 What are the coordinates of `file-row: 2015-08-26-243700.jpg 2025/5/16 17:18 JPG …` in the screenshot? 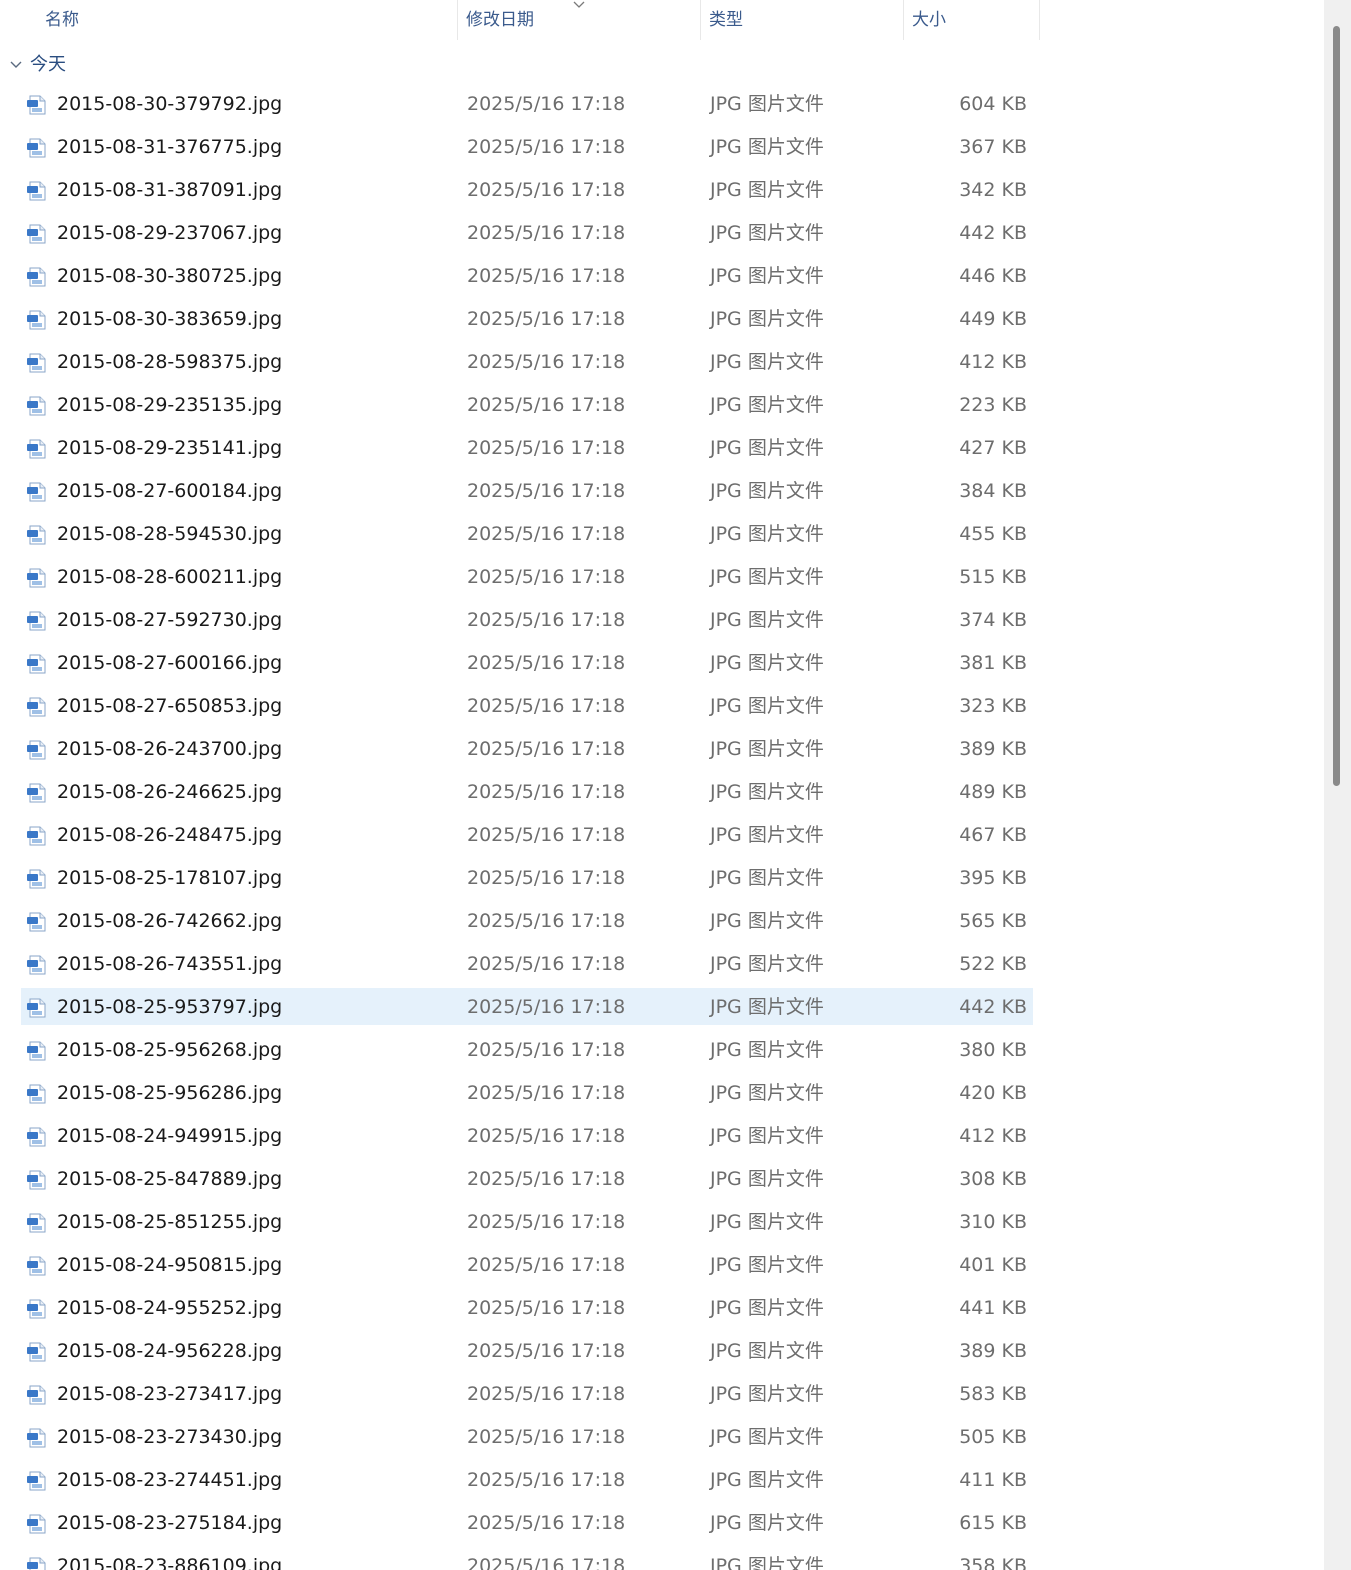 It's located at (520, 749).